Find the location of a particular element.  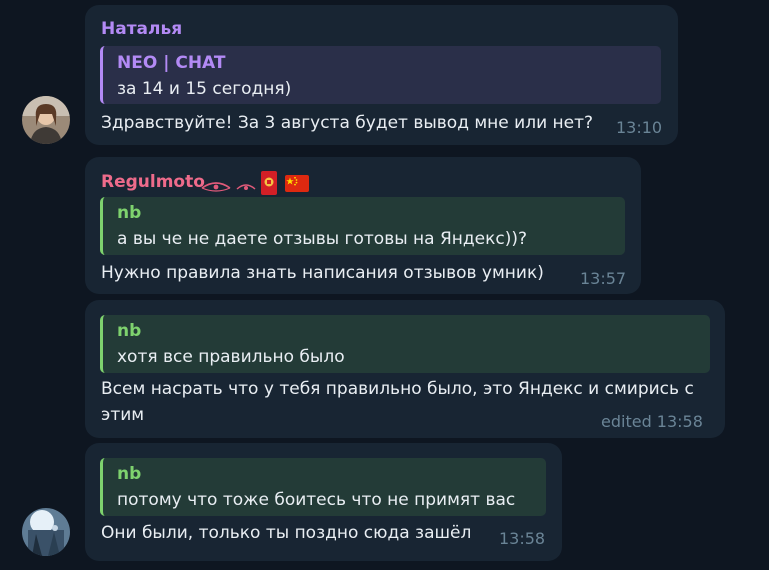

message-time: 13:10 is located at coordinates (639, 127).